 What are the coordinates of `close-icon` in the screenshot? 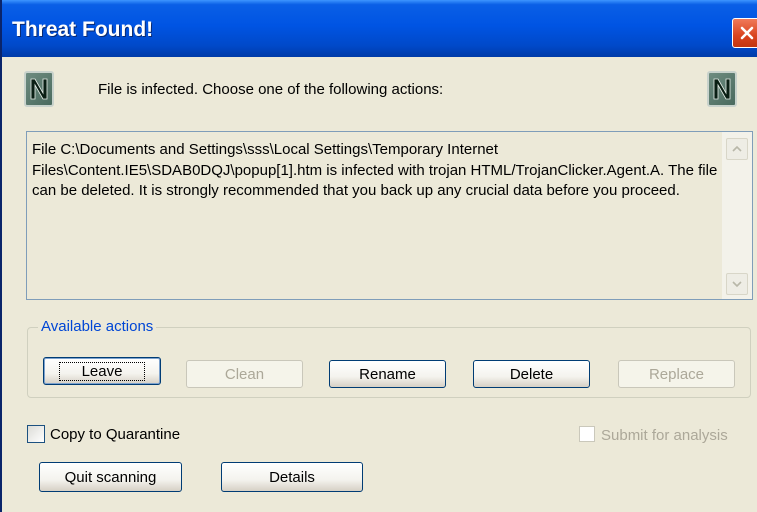 It's located at (747, 33).